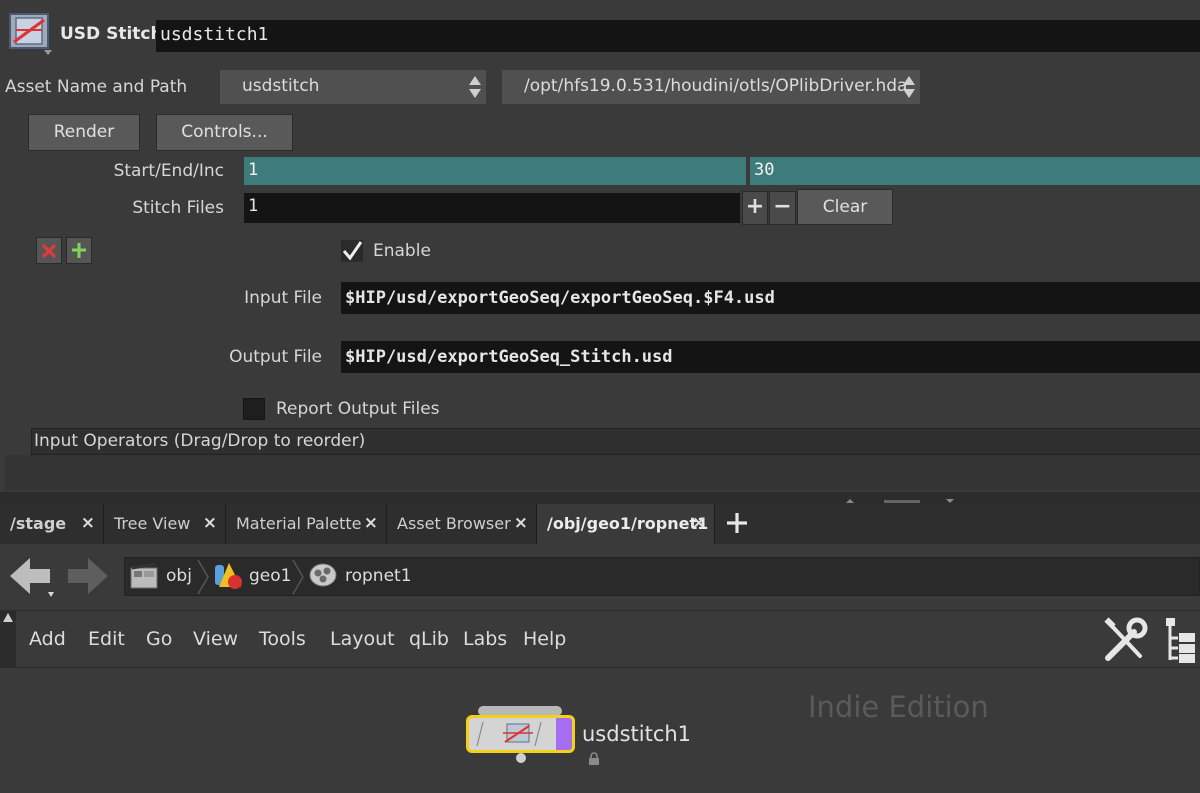 Image resolution: width=1200 pixels, height=793 pixels. What do you see at coordinates (600, 498) in the screenshot?
I see `pane-splitter` at bounding box center [600, 498].